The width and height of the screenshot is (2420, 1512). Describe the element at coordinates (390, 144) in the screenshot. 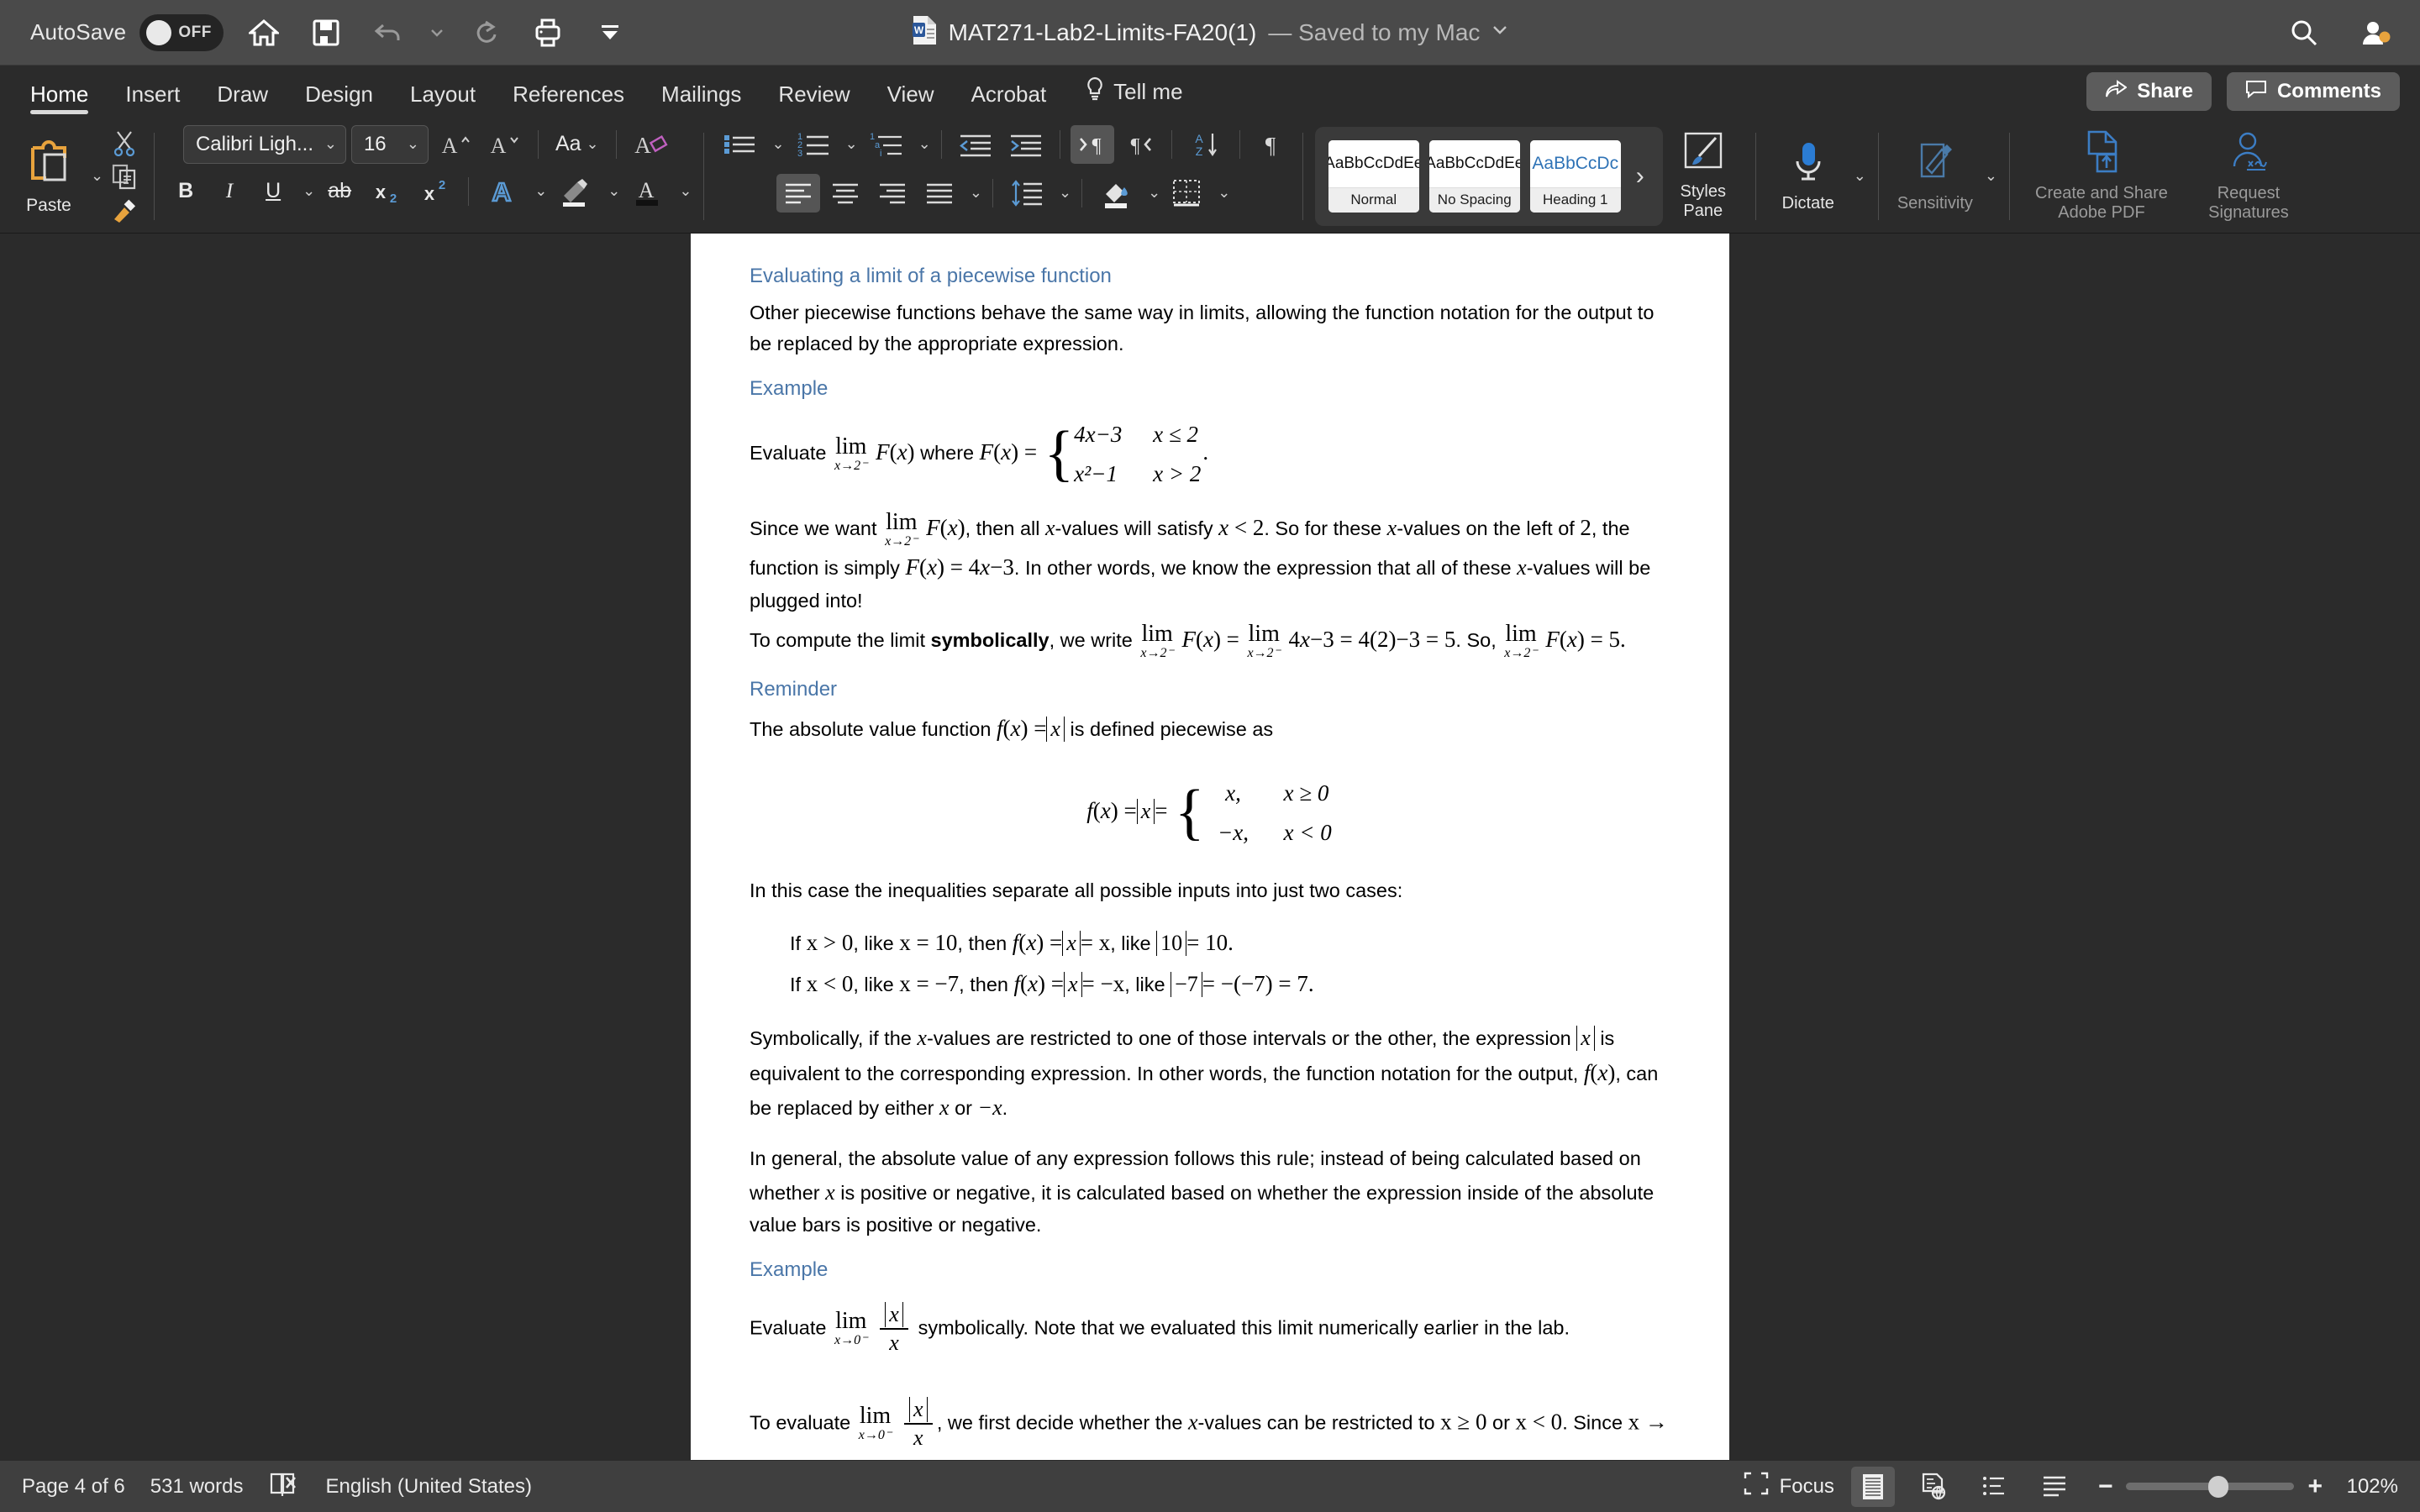

I see `font-size-combobox: 16 ⌄` at that location.